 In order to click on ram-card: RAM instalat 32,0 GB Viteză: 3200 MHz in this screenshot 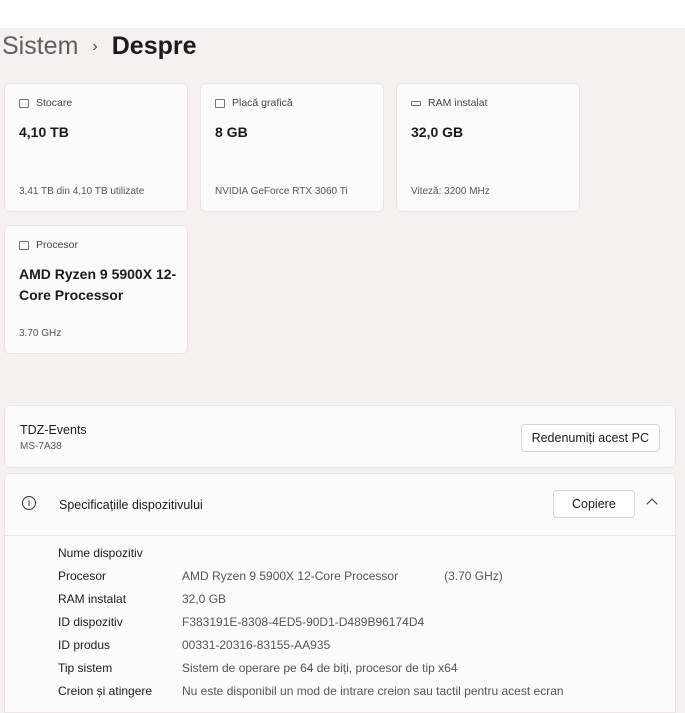, I will do `click(488, 147)`.